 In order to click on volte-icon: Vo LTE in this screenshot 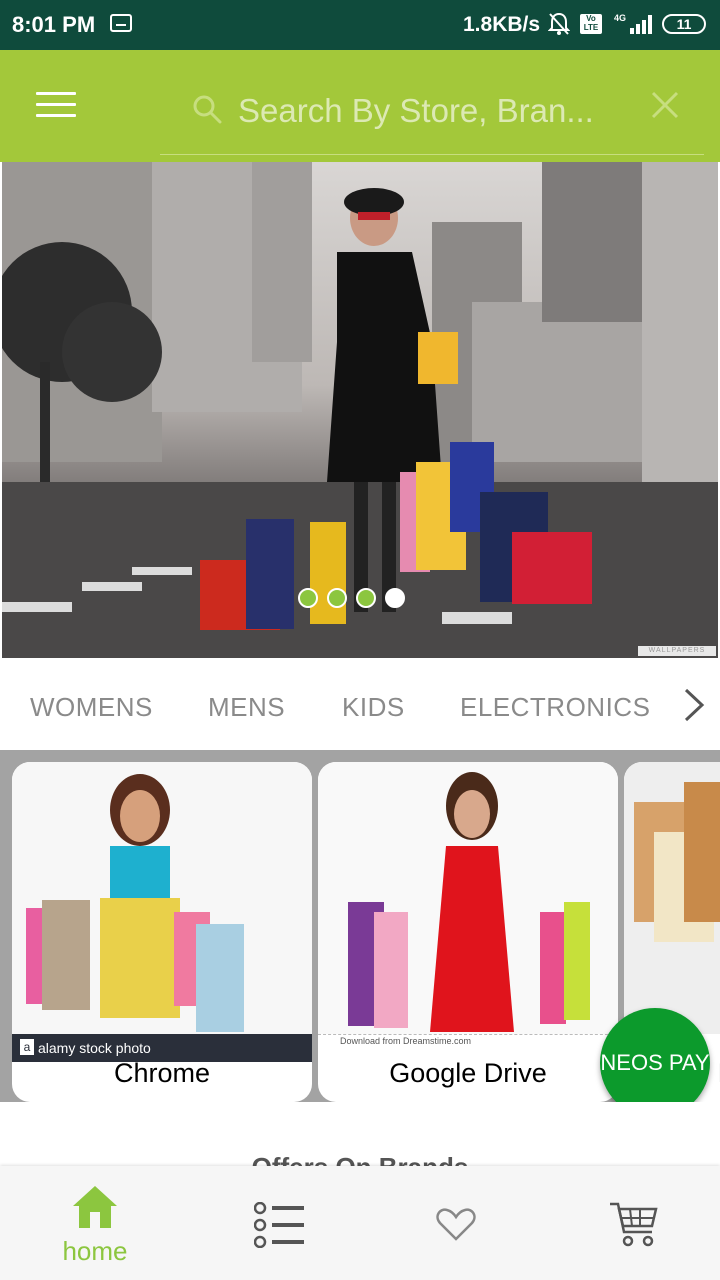, I will do `click(591, 24)`.